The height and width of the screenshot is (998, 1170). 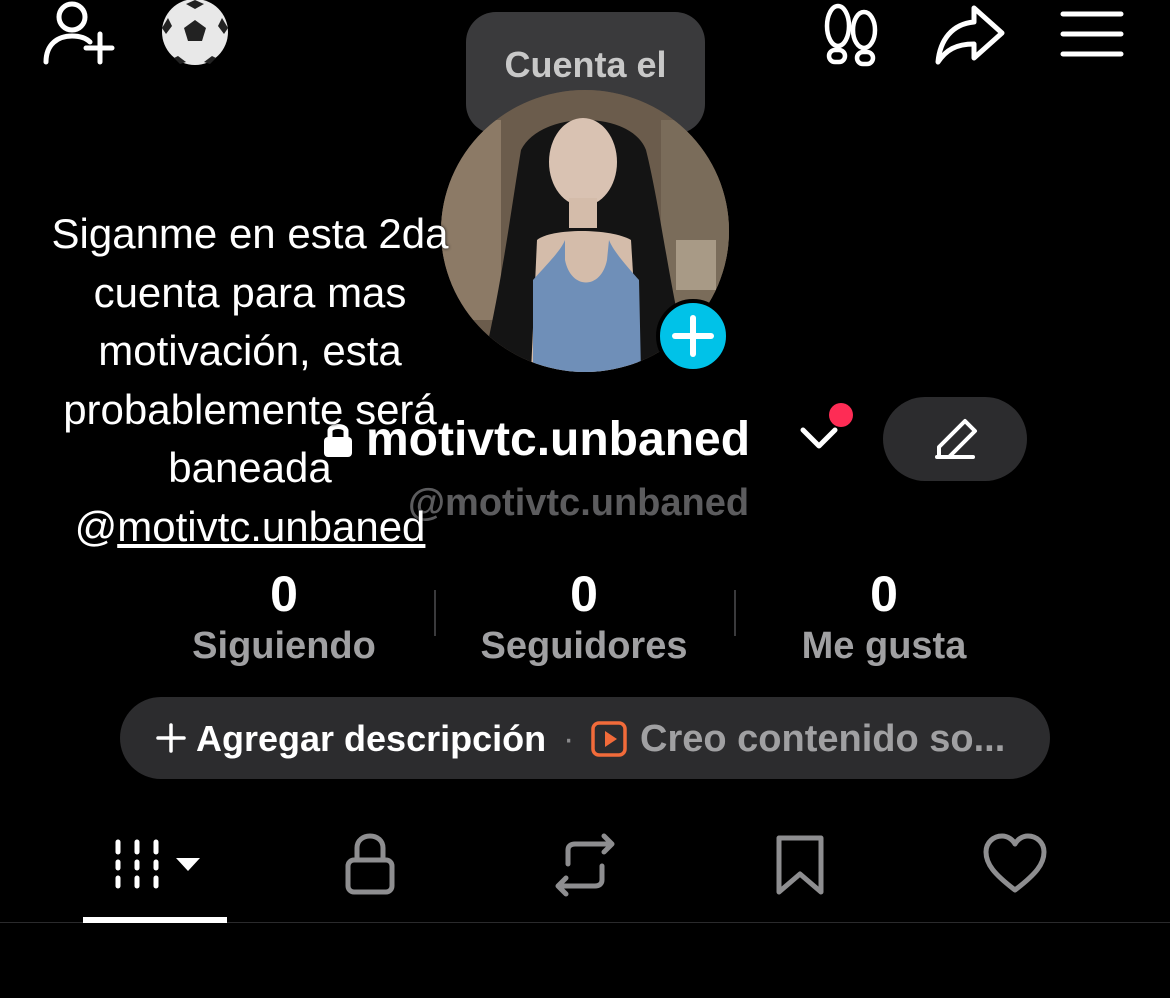 I want to click on footprints-icon, so click(x=852, y=35).